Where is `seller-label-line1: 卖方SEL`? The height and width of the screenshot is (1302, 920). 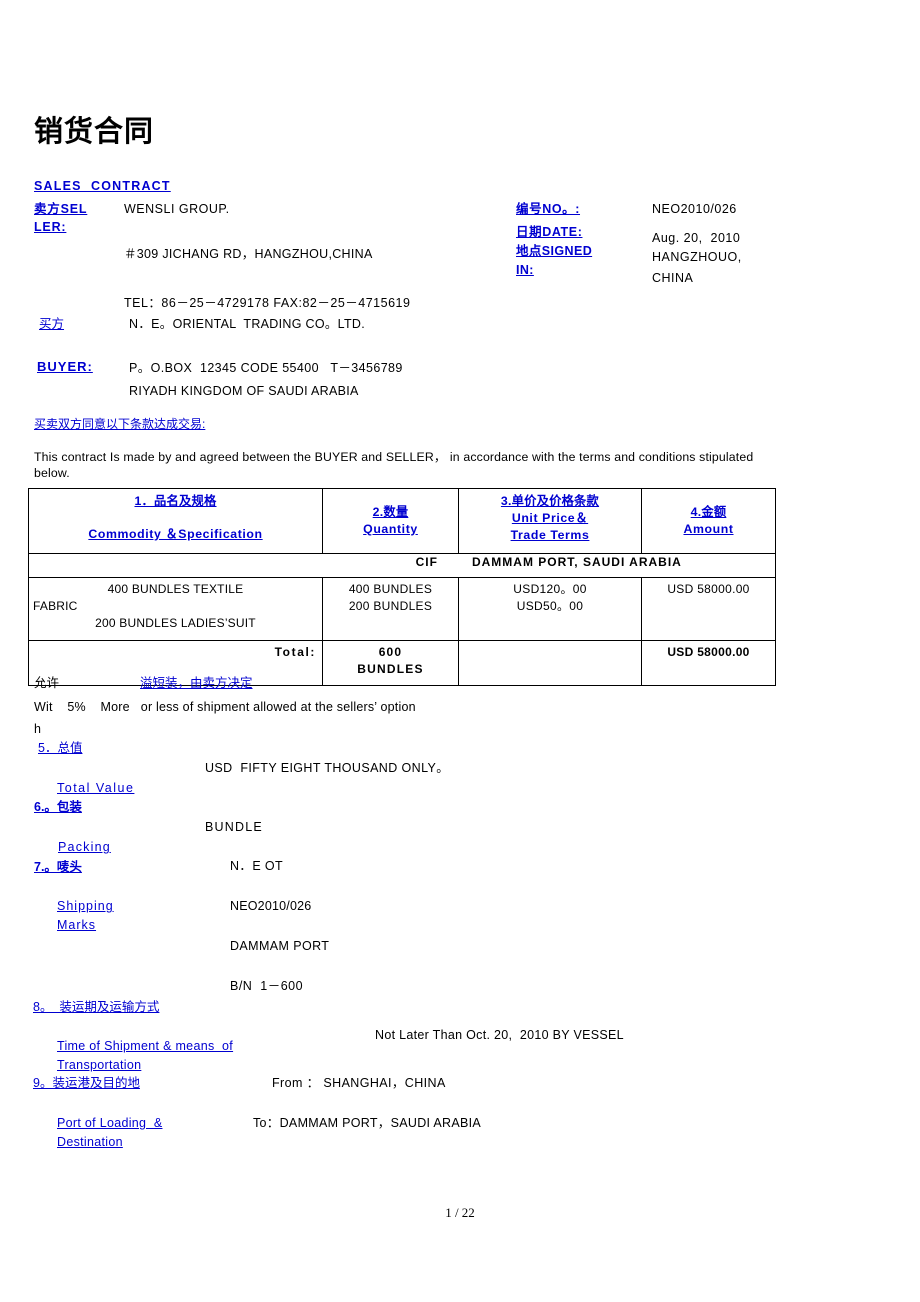
seller-label-line1: 卖方SEL is located at coordinates (61, 209).